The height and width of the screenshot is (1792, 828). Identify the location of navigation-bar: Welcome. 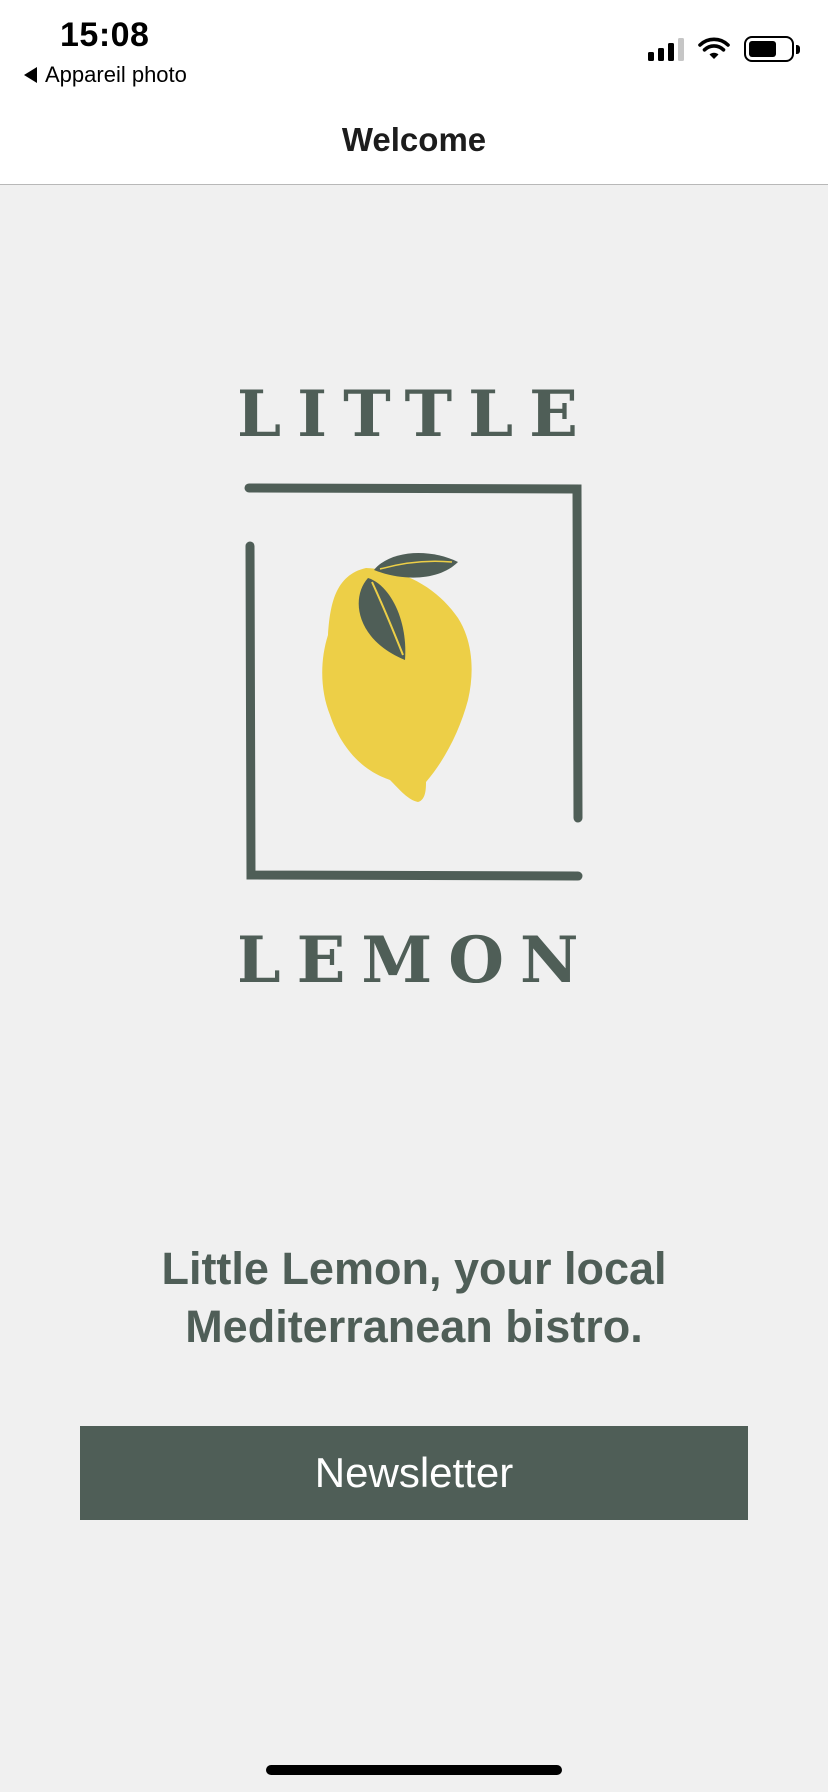
(414, 140).